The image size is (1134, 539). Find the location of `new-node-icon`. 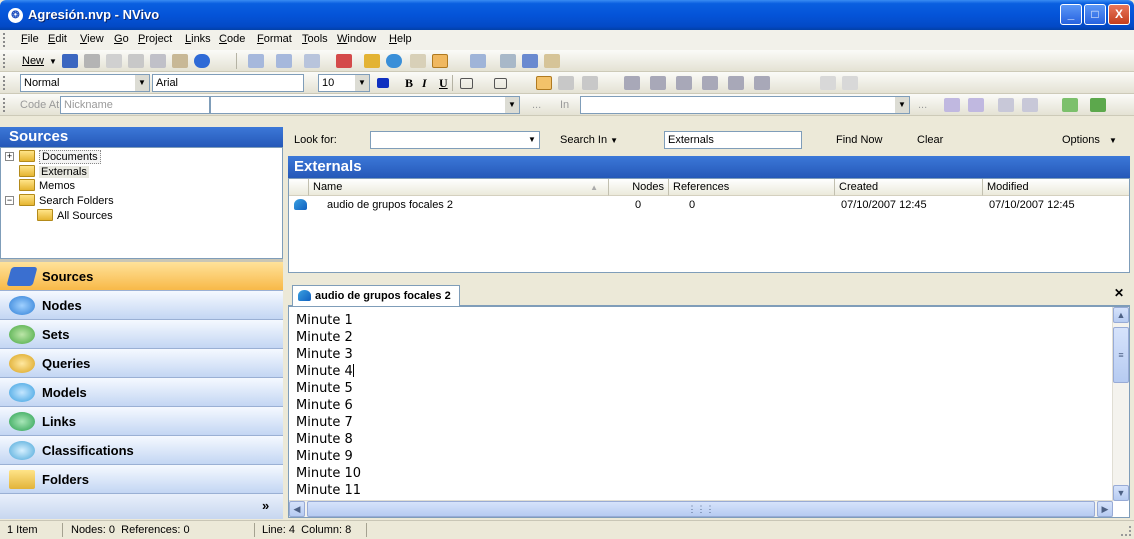

new-node-icon is located at coordinates (1030, 105).